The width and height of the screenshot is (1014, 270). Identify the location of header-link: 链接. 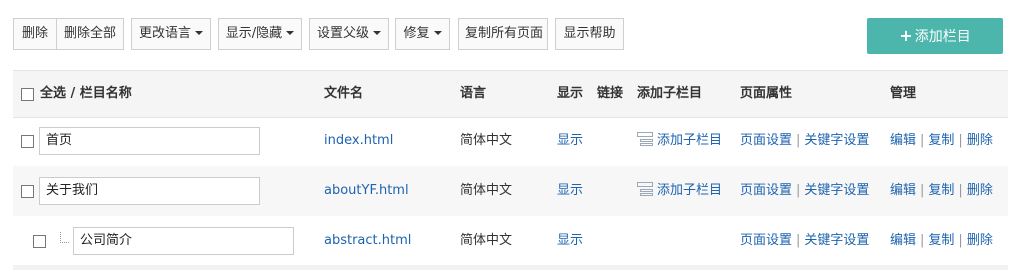
(610, 93).